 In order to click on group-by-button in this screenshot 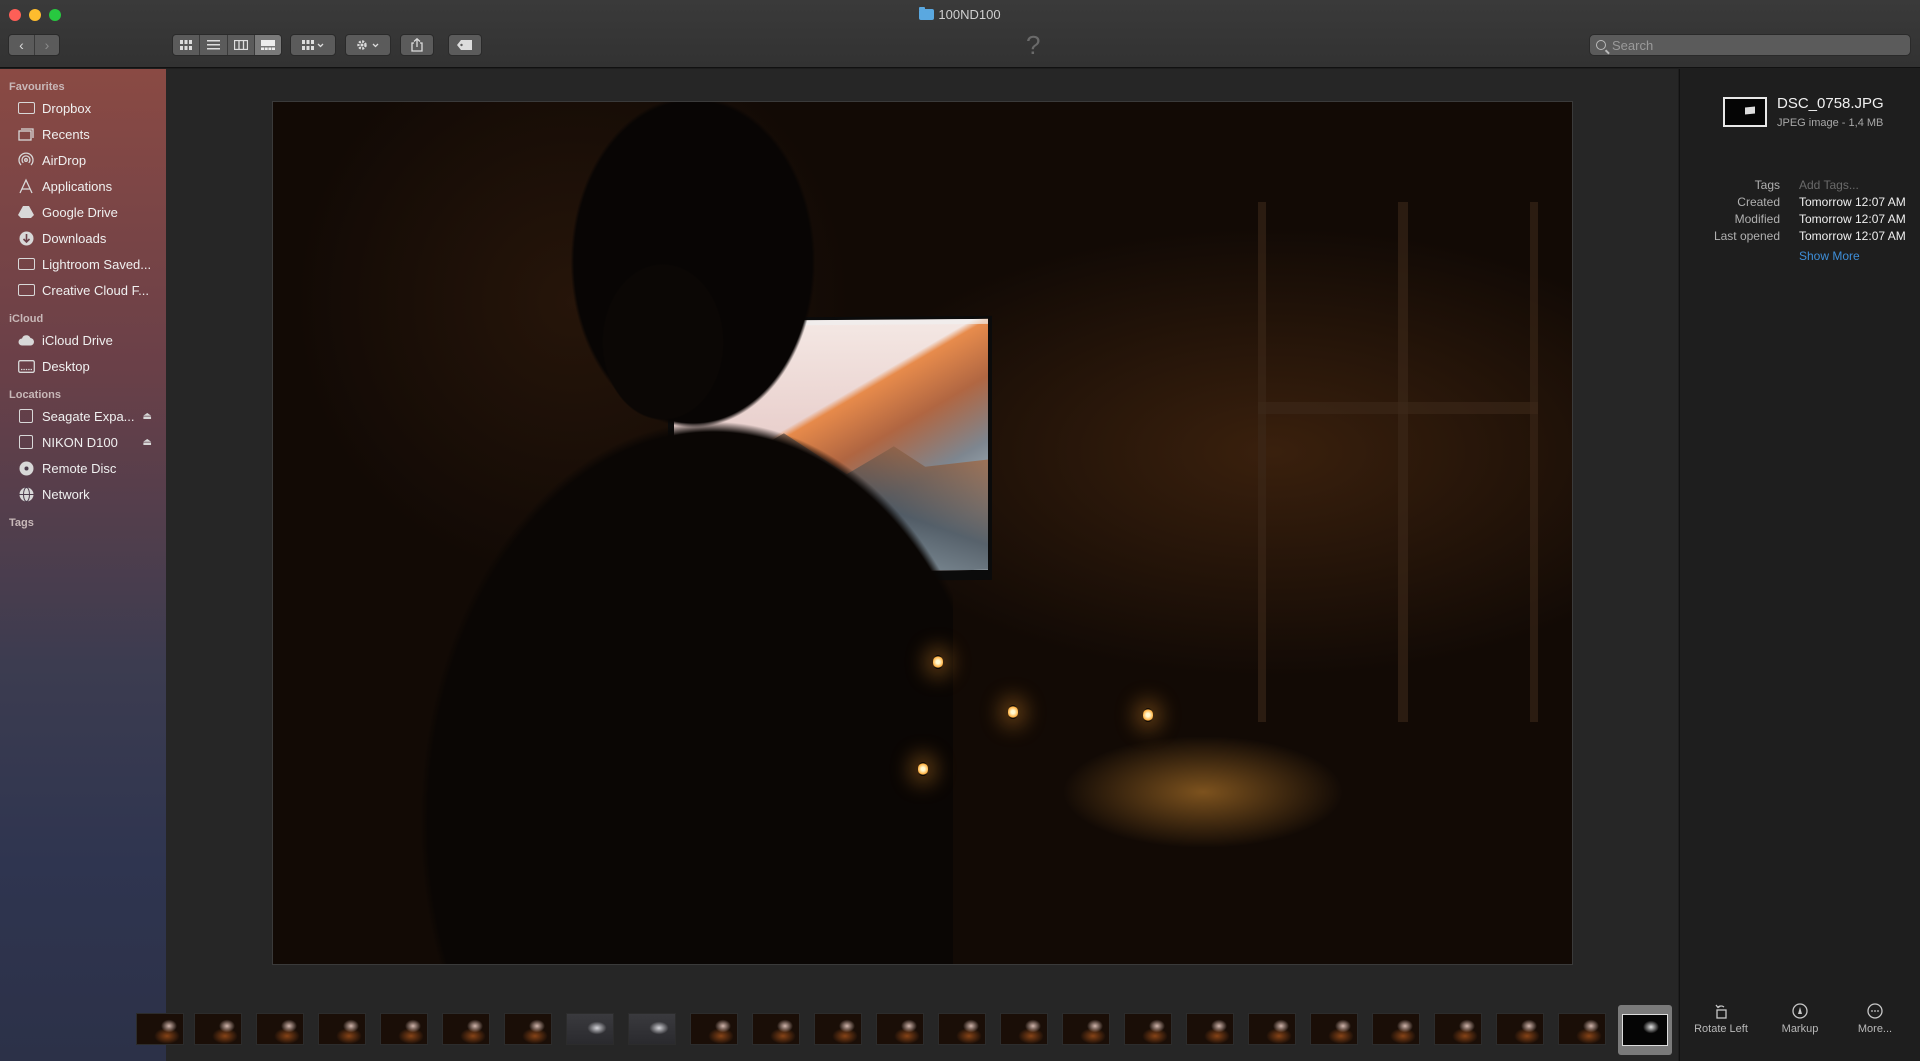, I will do `click(313, 45)`.